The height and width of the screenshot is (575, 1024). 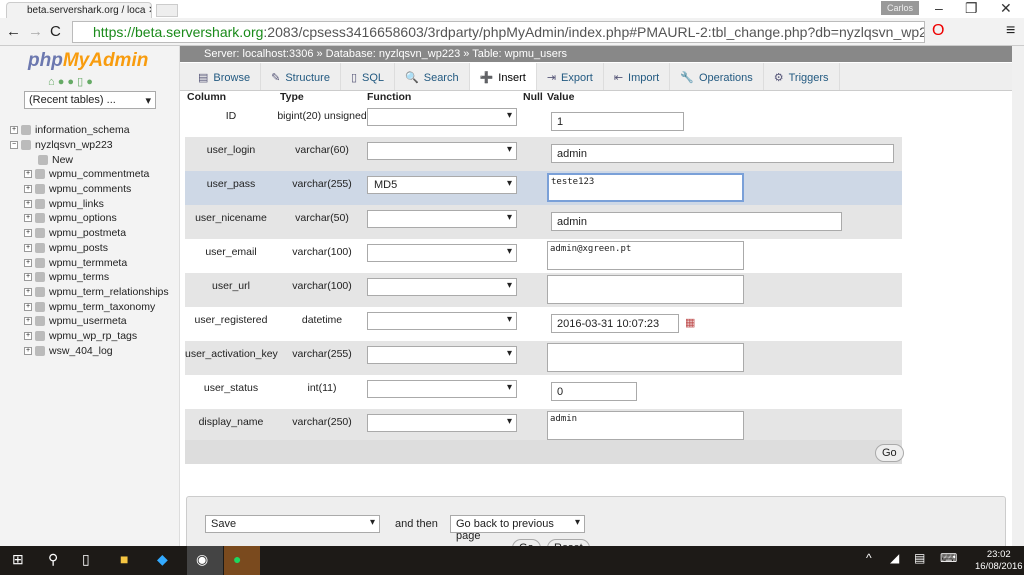 What do you see at coordinates (95, 145) in the screenshot?
I see `tree-item: − nyzlqsvn_wp223` at bounding box center [95, 145].